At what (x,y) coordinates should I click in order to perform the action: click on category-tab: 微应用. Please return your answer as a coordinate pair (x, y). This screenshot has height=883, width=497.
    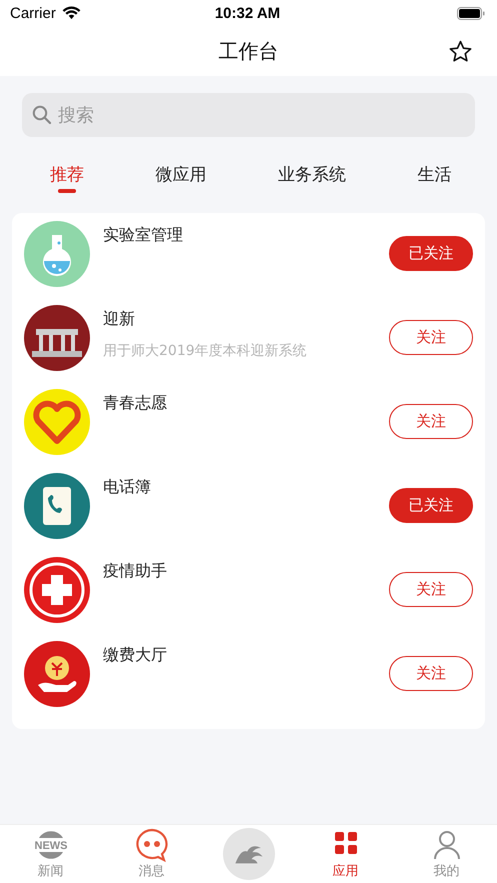
    Looking at the image, I should click on (180, 178).